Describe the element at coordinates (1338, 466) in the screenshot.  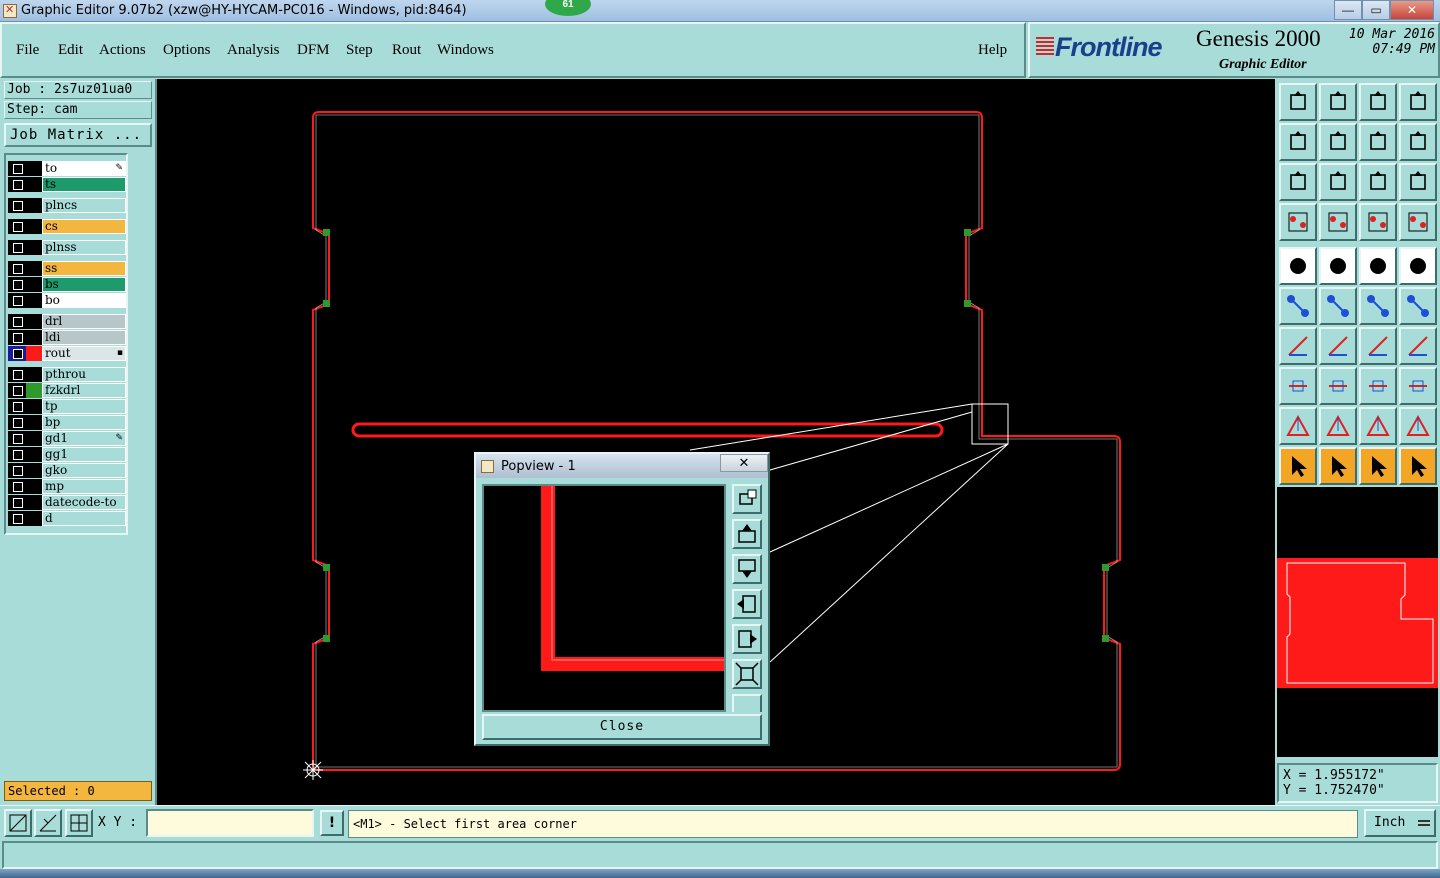
I see `select-box-icon` at that location.